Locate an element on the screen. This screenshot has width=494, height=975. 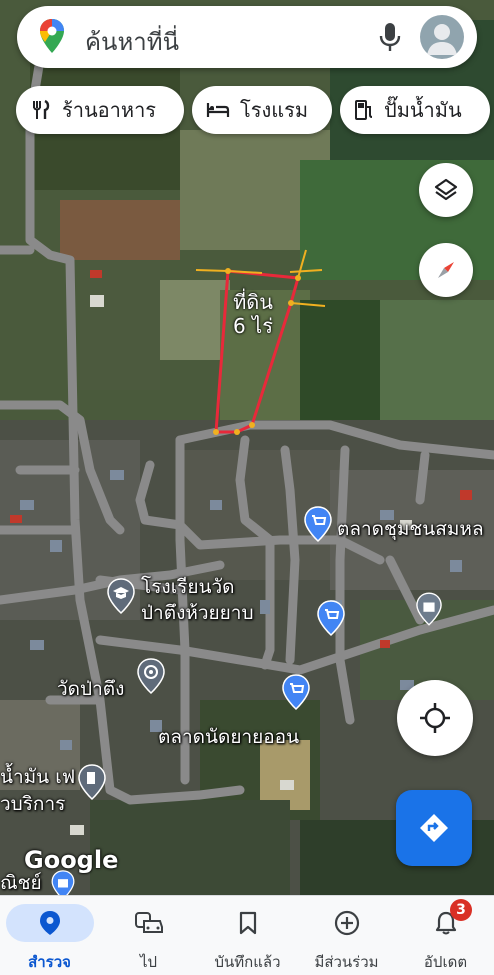
gas-pin-icon is located at coordinates (92, 782).